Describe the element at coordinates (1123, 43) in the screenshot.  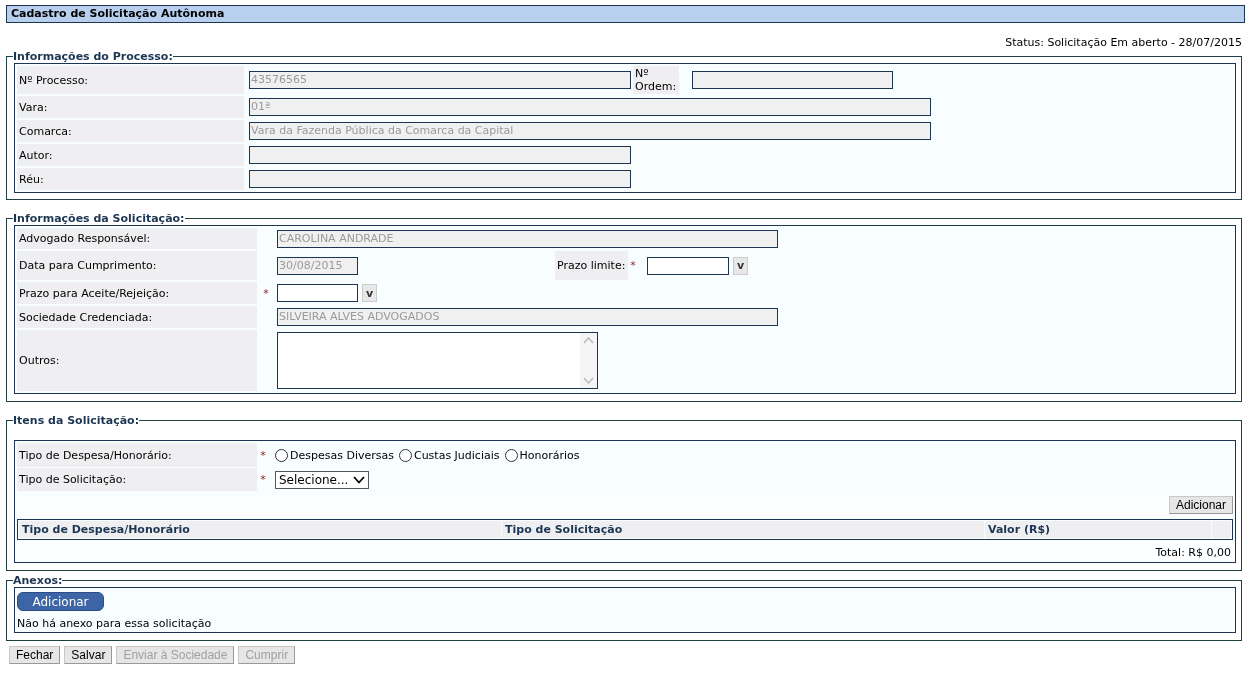
I see `status-text: Status: Solicitação Em aberto - 28/07/2015` at that location.